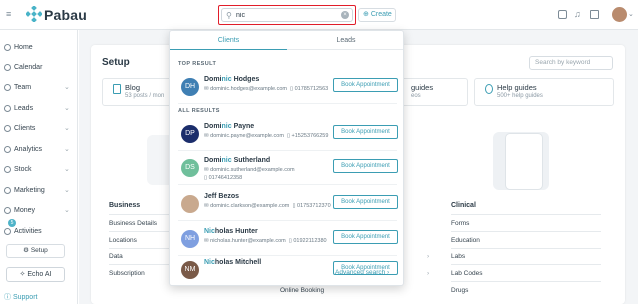 Image resolution: width=638 pixels, height=304 pixels. Describe the element at coordinates (465, 240) in the screenshot. I see `education-link: Education` at that location.